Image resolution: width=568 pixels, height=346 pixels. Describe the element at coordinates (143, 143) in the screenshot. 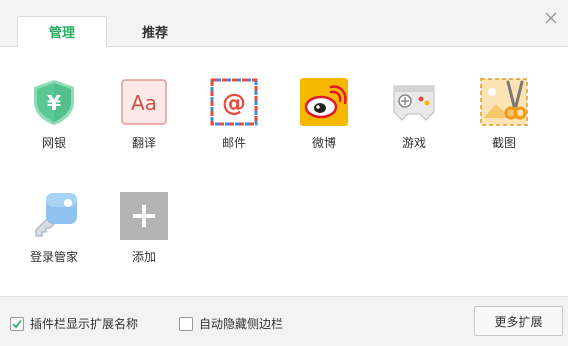

I see `extension-label: 翻译` at that location.